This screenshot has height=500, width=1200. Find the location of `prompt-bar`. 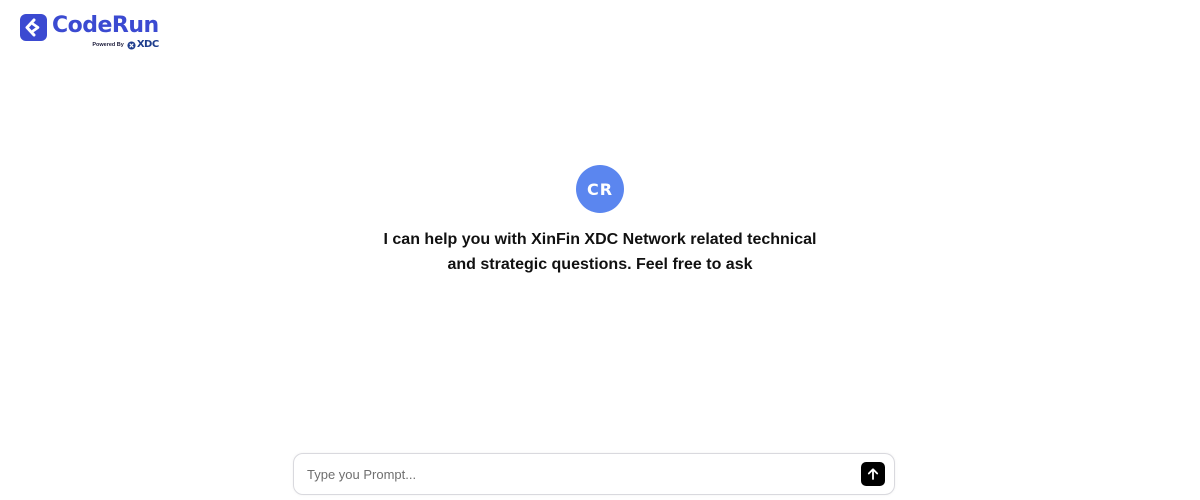

prompt-bar is located at coordinates (594, 474).